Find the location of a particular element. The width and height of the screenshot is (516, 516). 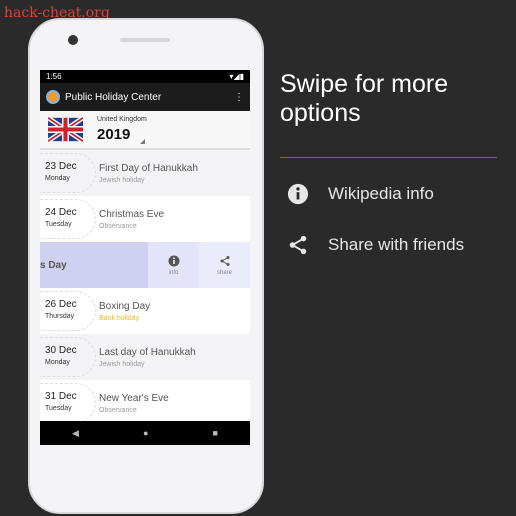

holiday-name: Boxing Day is located at coordinates (125, 306).